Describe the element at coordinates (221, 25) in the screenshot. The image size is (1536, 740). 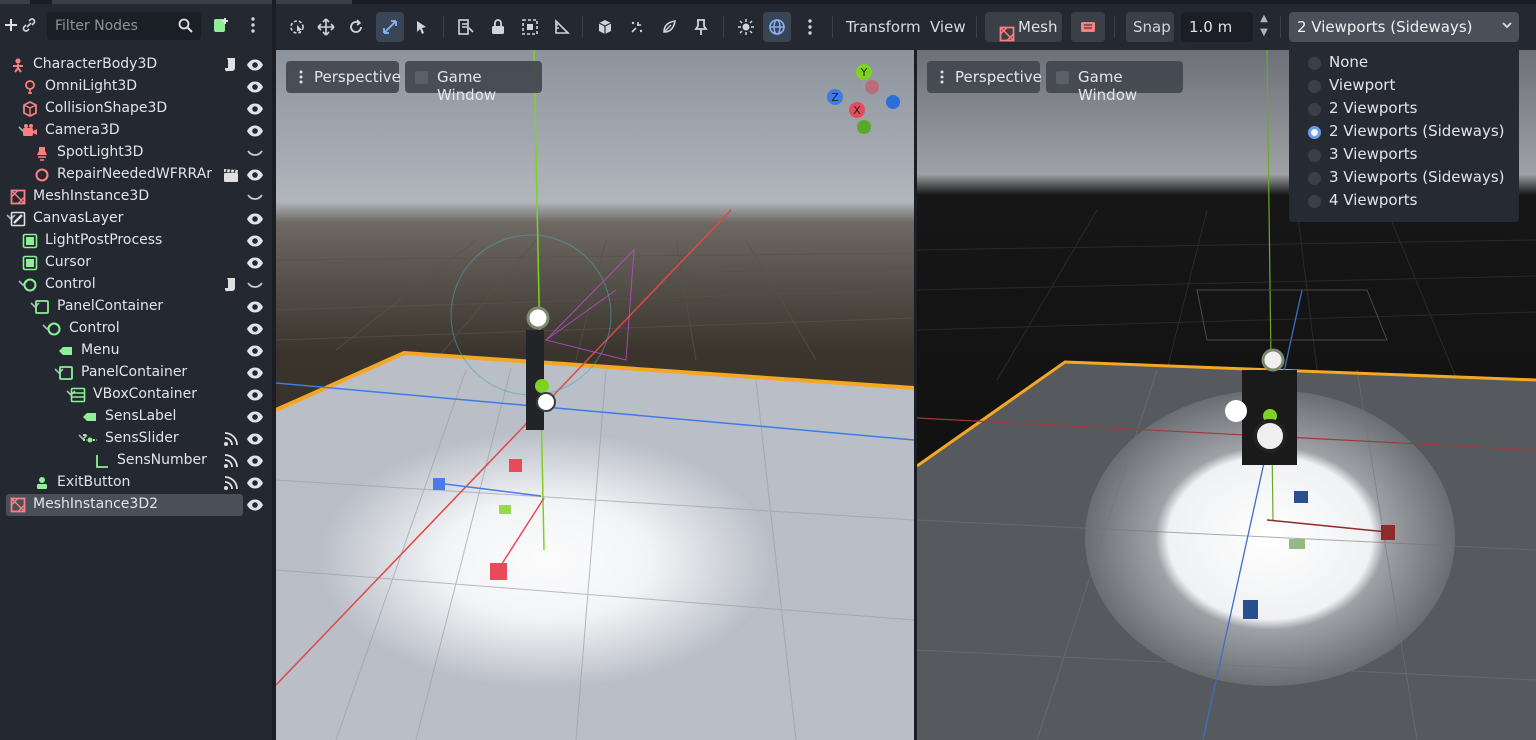
I see `instance-scene-icon` at that location.